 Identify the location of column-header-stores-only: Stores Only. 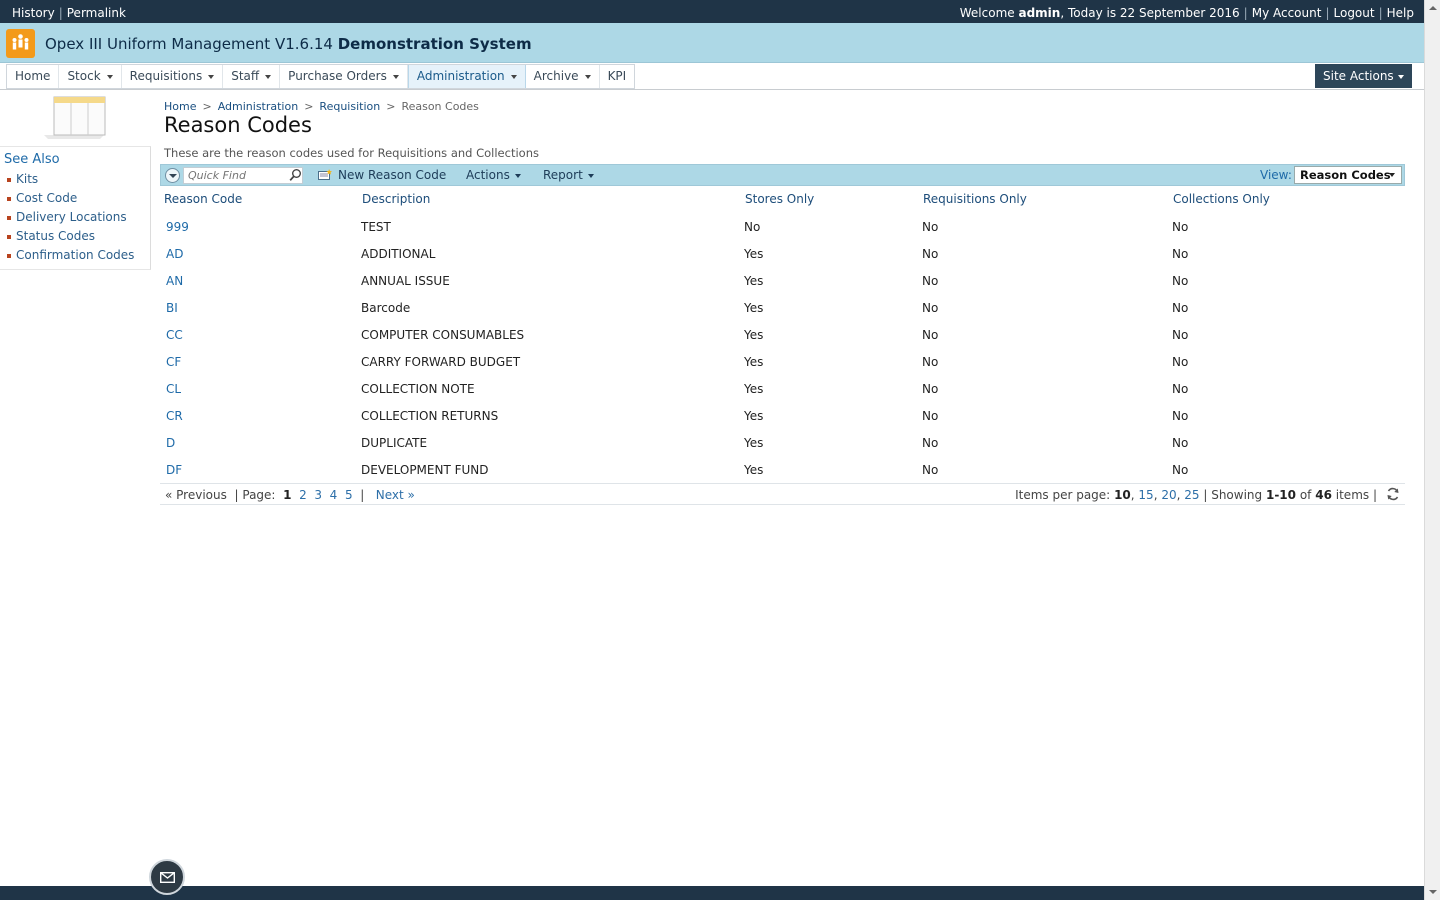
(779, 199).